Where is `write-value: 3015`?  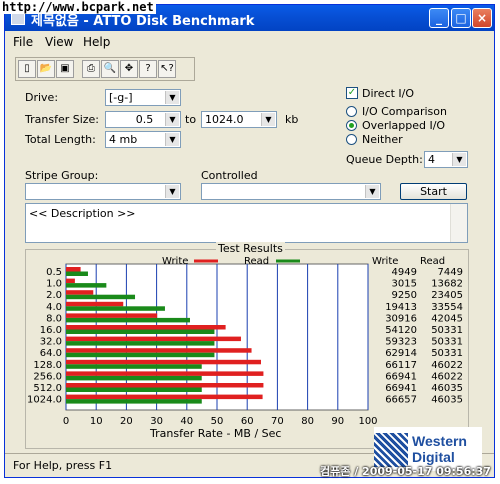
write-value: 3015 is located at coordinates (404, 284).